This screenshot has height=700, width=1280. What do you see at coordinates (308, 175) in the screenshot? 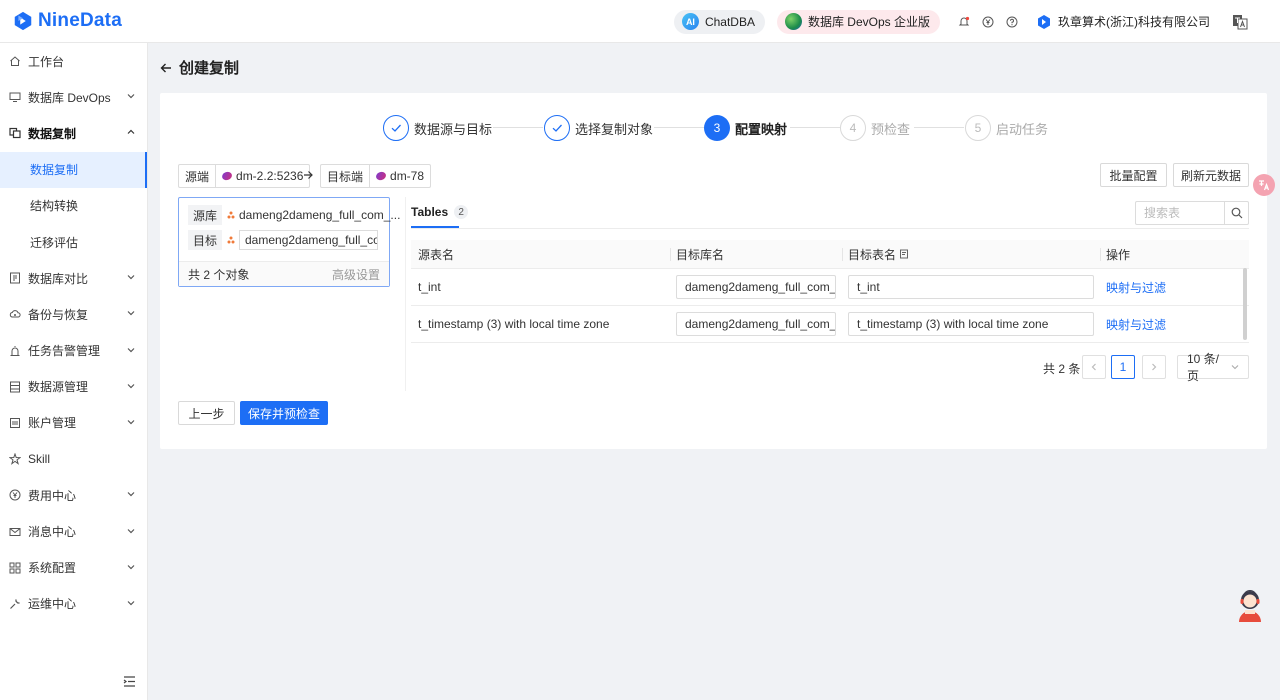
I see `arrow-right-icon` at bounding box center [308, 175].